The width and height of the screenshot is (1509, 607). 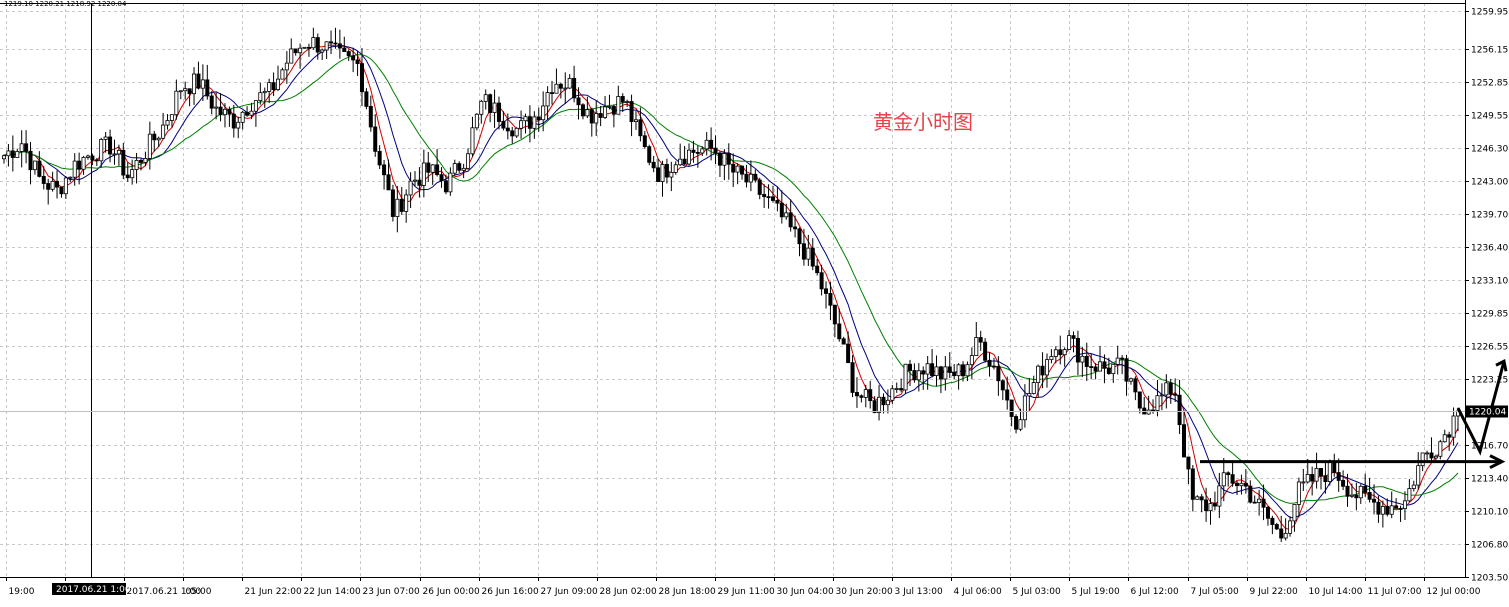 I want to click on x-tick-label: 10 Jul 14:00, so click(x=1336, y=592).